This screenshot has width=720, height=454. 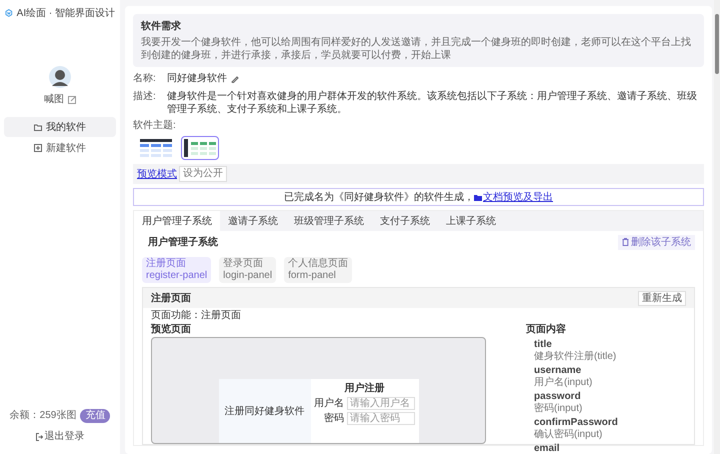 What do you see at coordinates (39, 436) in the screenshot?
I see `logout-icon` at bounding box center [39, 436].